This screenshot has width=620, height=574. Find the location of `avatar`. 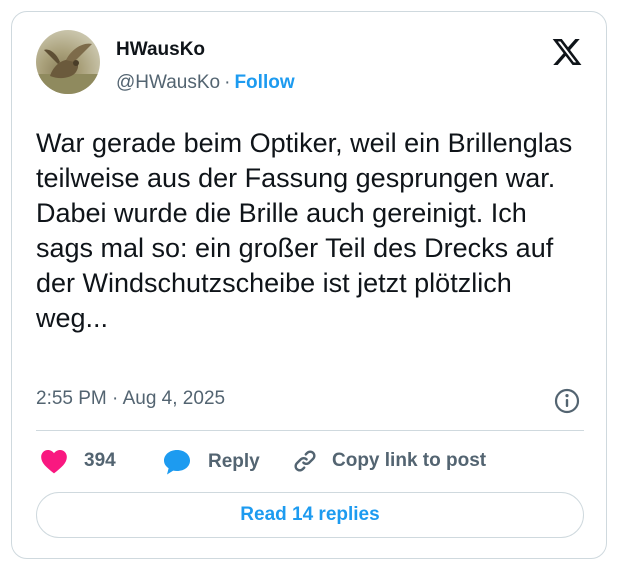

avatar is located at coordinates (68, 62).